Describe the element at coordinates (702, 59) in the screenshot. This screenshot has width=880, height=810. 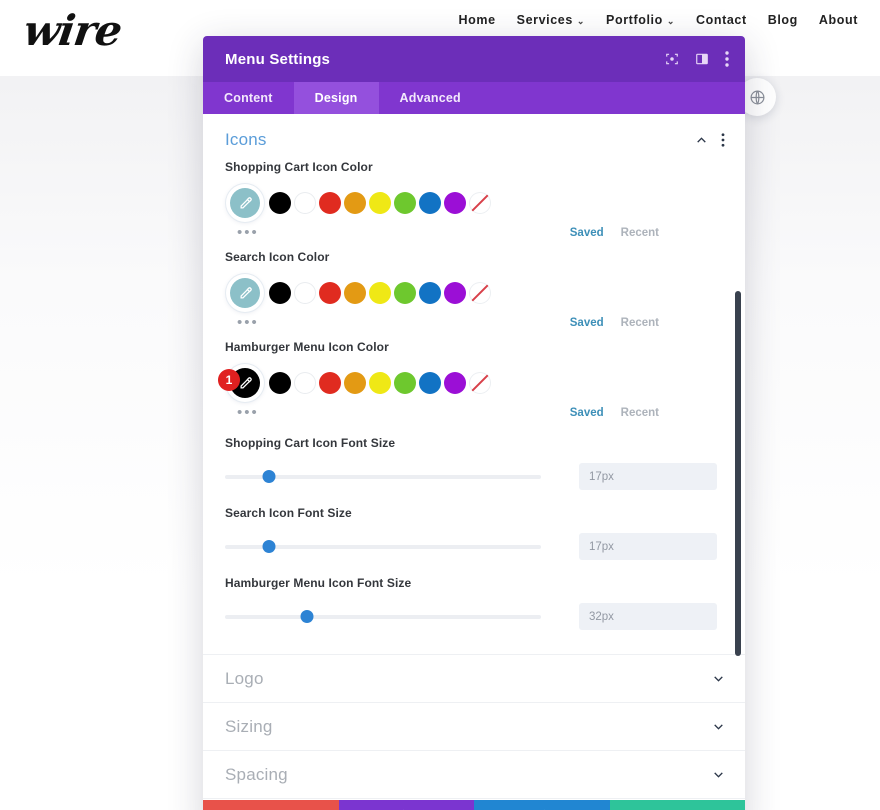
I see `split-panel-icon` at that location.